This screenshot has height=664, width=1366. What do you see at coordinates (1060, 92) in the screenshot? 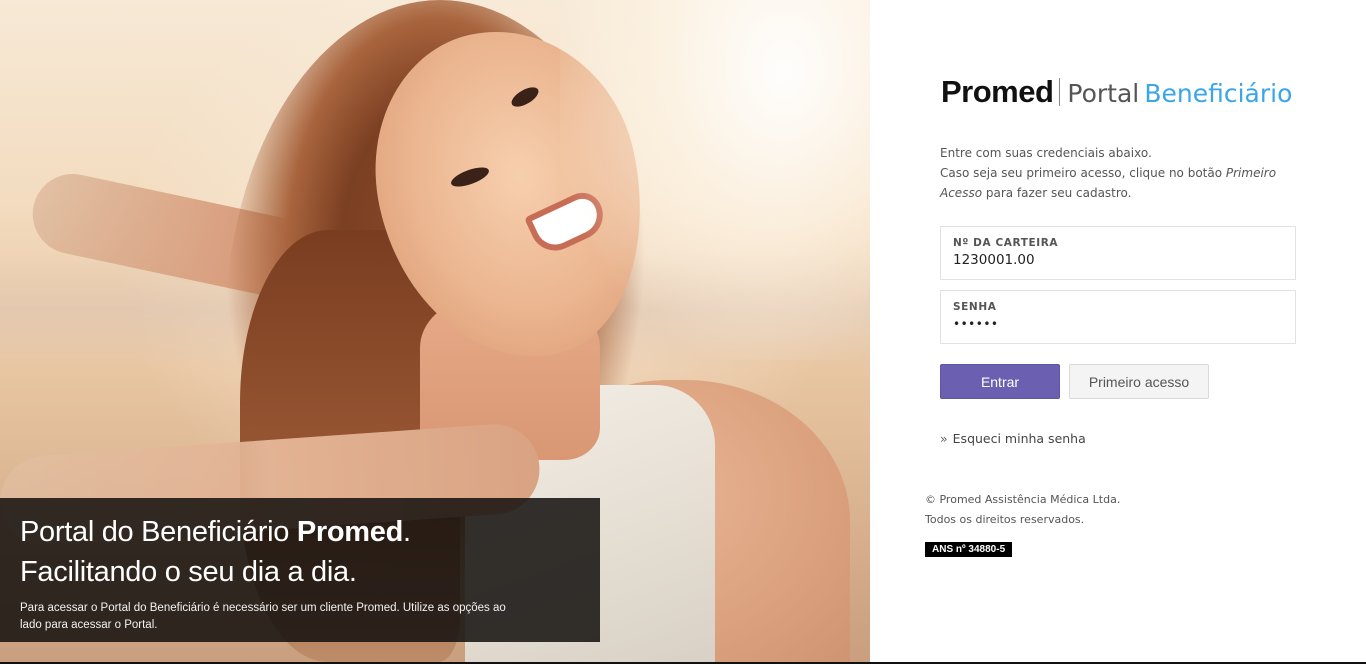
I see `brand-divider` at bounding box center [1060, 92].